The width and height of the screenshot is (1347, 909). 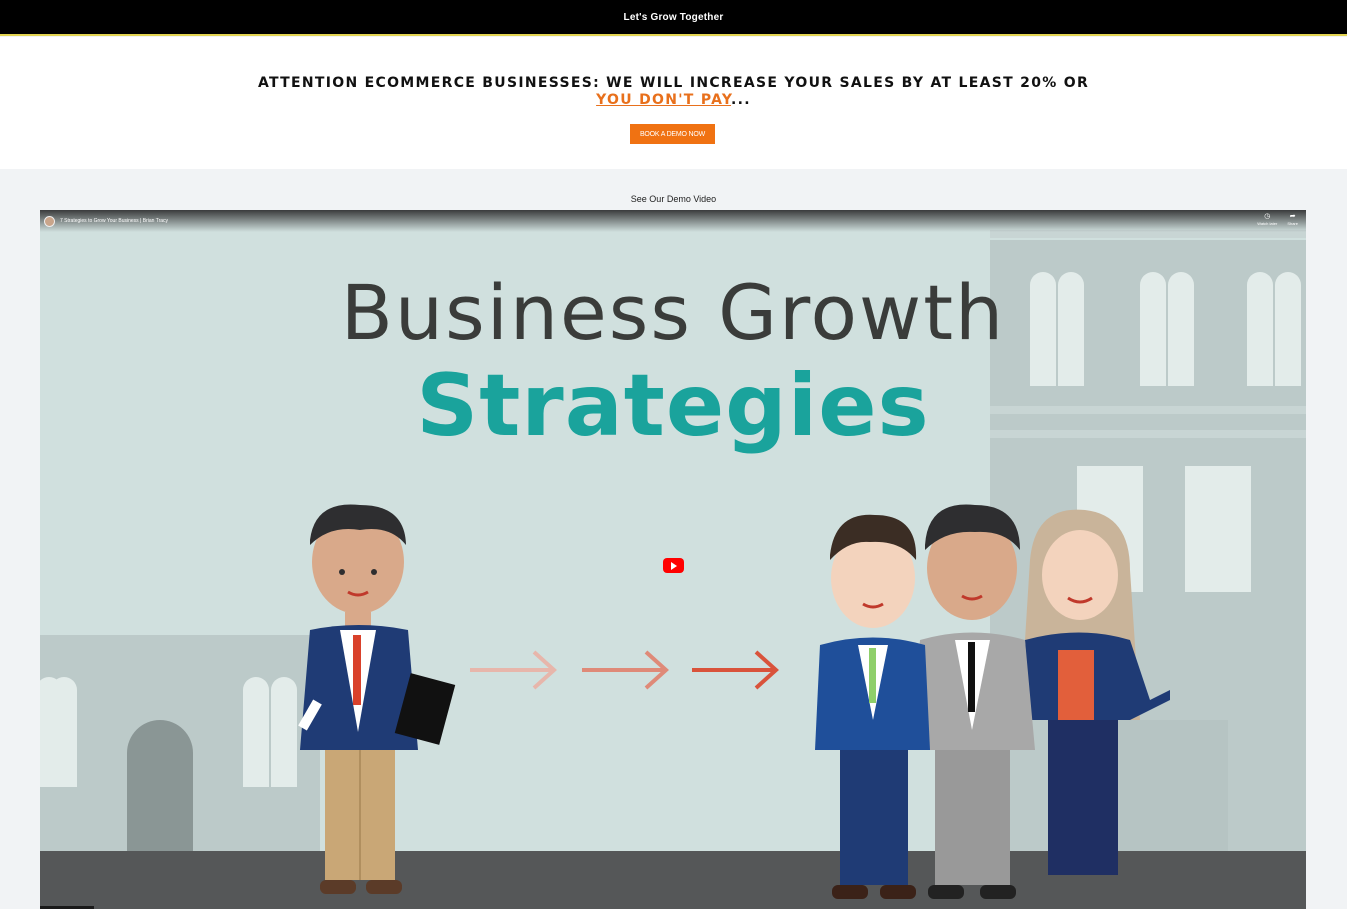 I want to click on play-icon, so click(x=674, y=565).